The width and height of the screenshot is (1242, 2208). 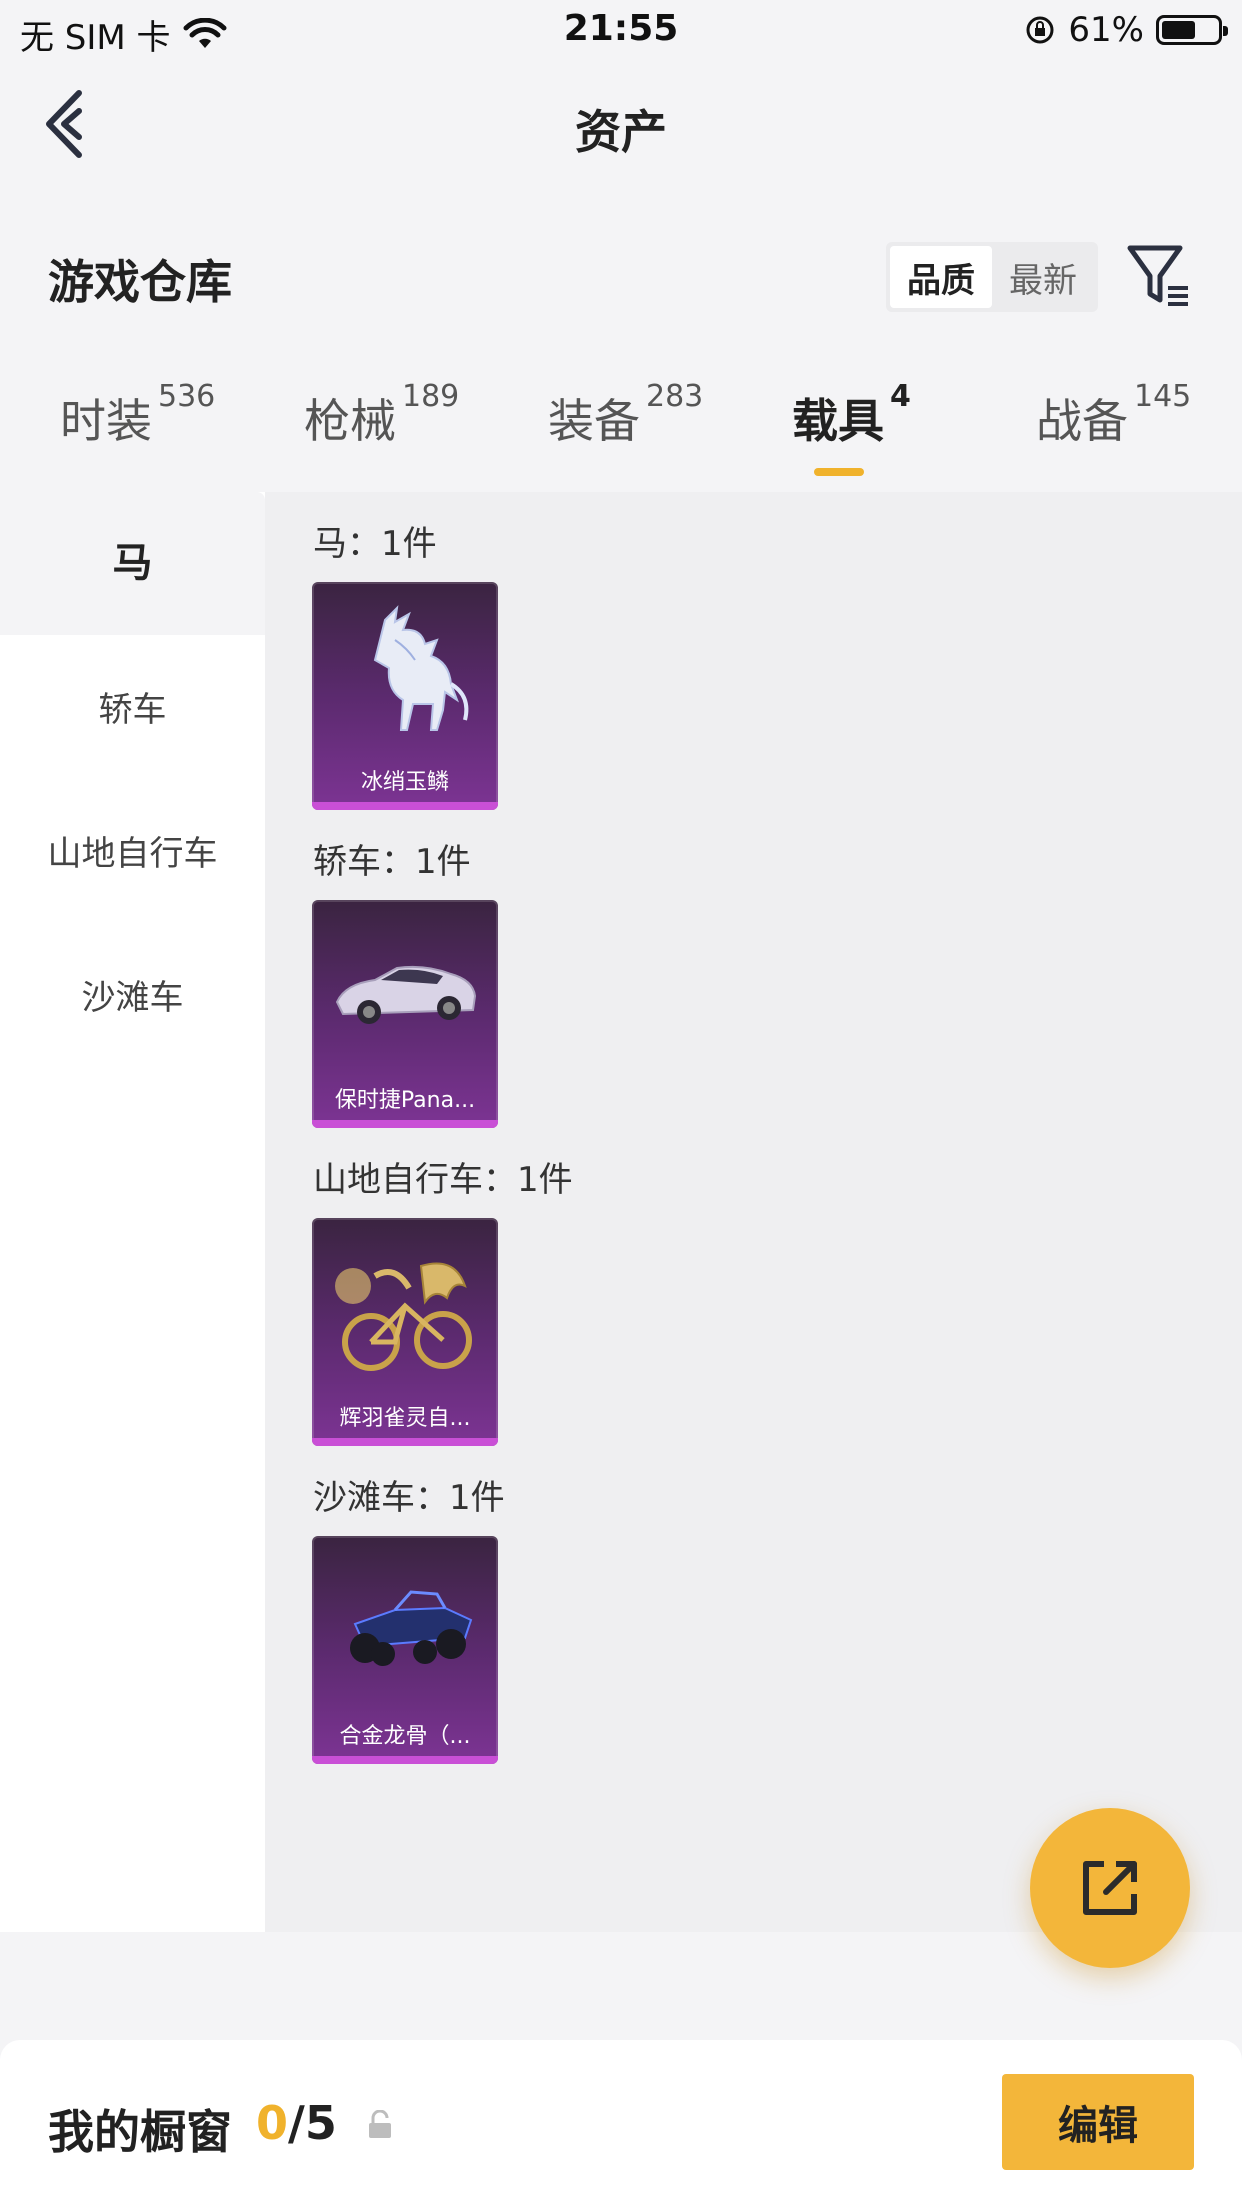 I want to click on battery-fill, so click(x=1178, y=30).